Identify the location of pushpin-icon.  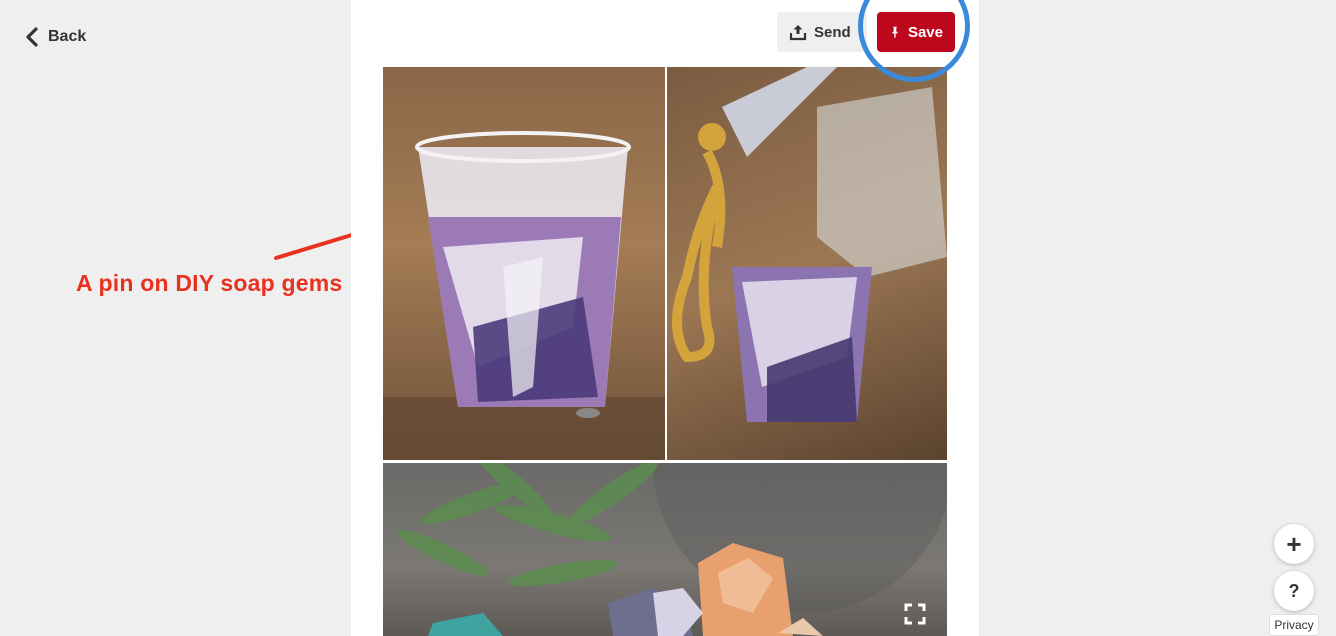
(895, 32).